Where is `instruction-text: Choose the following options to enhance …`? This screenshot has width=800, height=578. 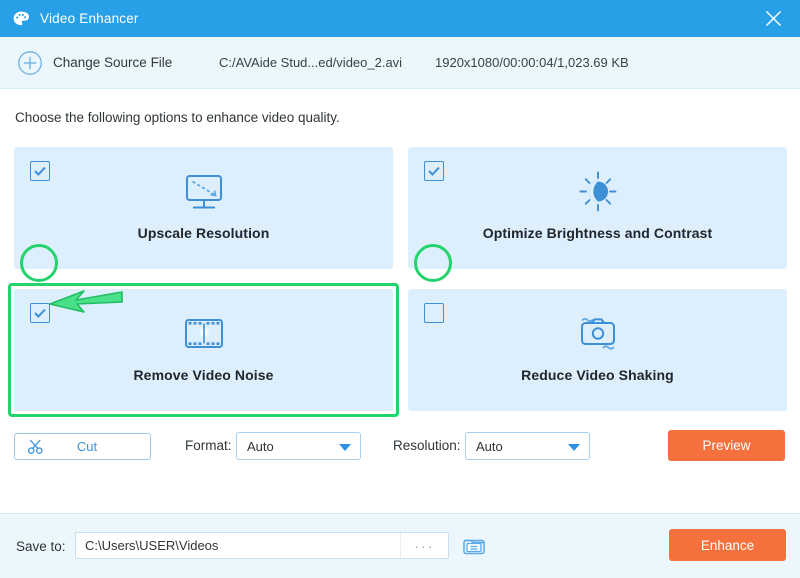 instruction-text: Choose the following options to enhance … is located at coordinates (177, 117).